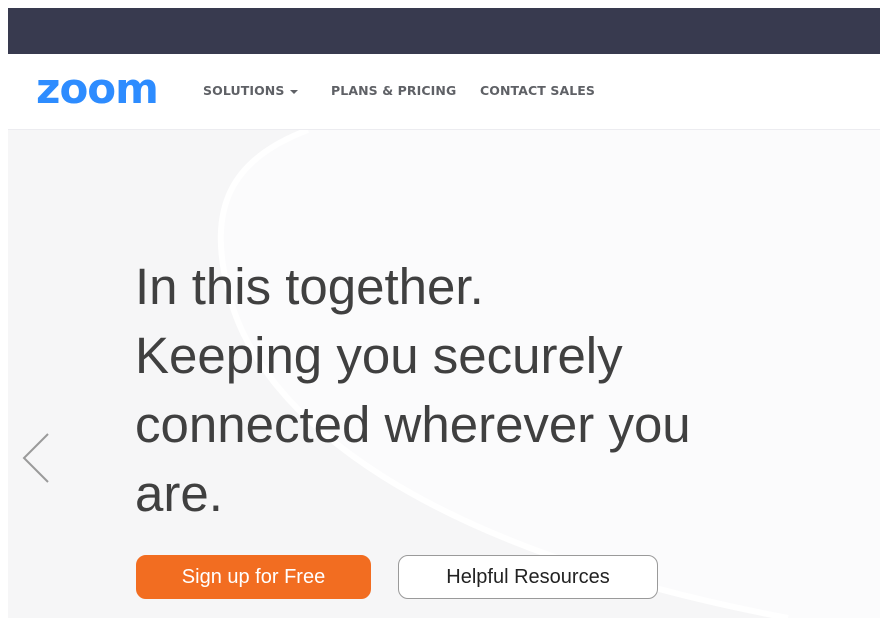  I want to click on caret-down-icon, so click(294, 91).